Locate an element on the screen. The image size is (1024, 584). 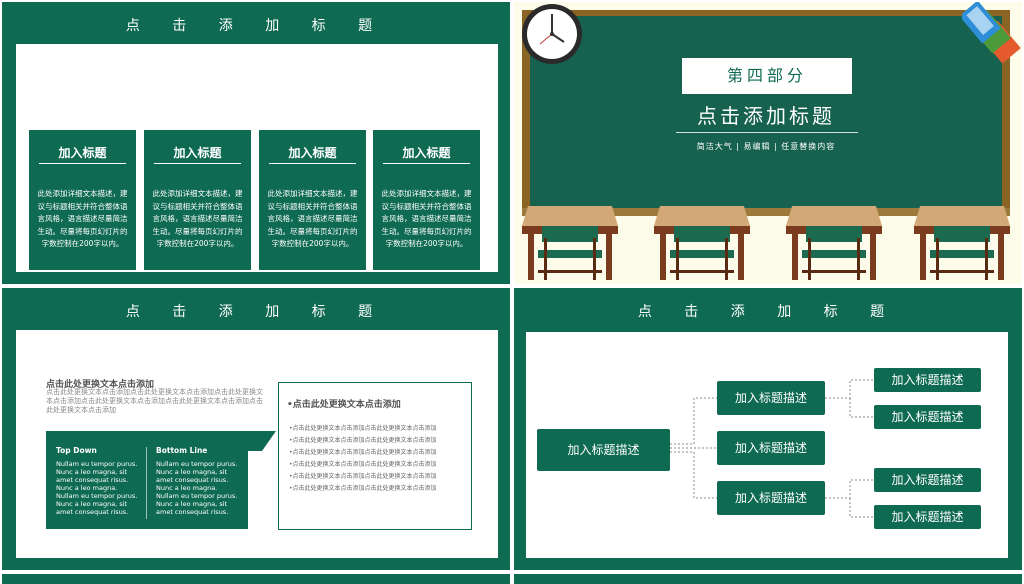
section-title: 点击添加标题 is located at coordinates (766, 116).